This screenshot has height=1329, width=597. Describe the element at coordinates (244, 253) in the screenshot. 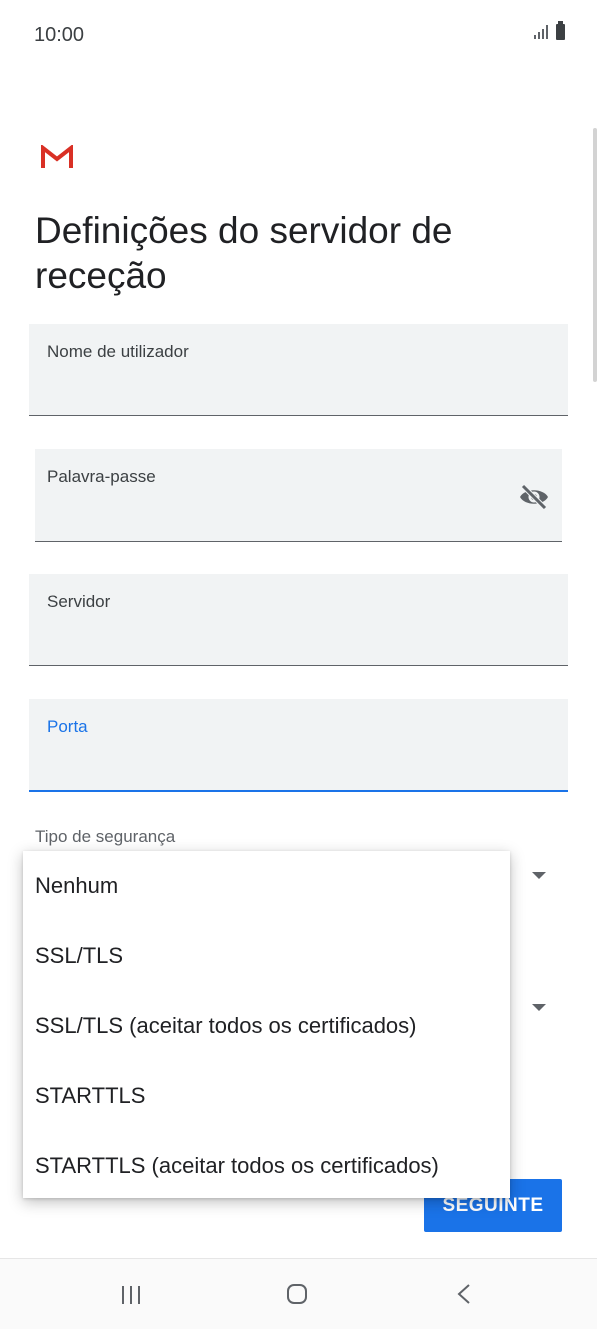

I see `page-title: Definições do servidor de receção` at that location.